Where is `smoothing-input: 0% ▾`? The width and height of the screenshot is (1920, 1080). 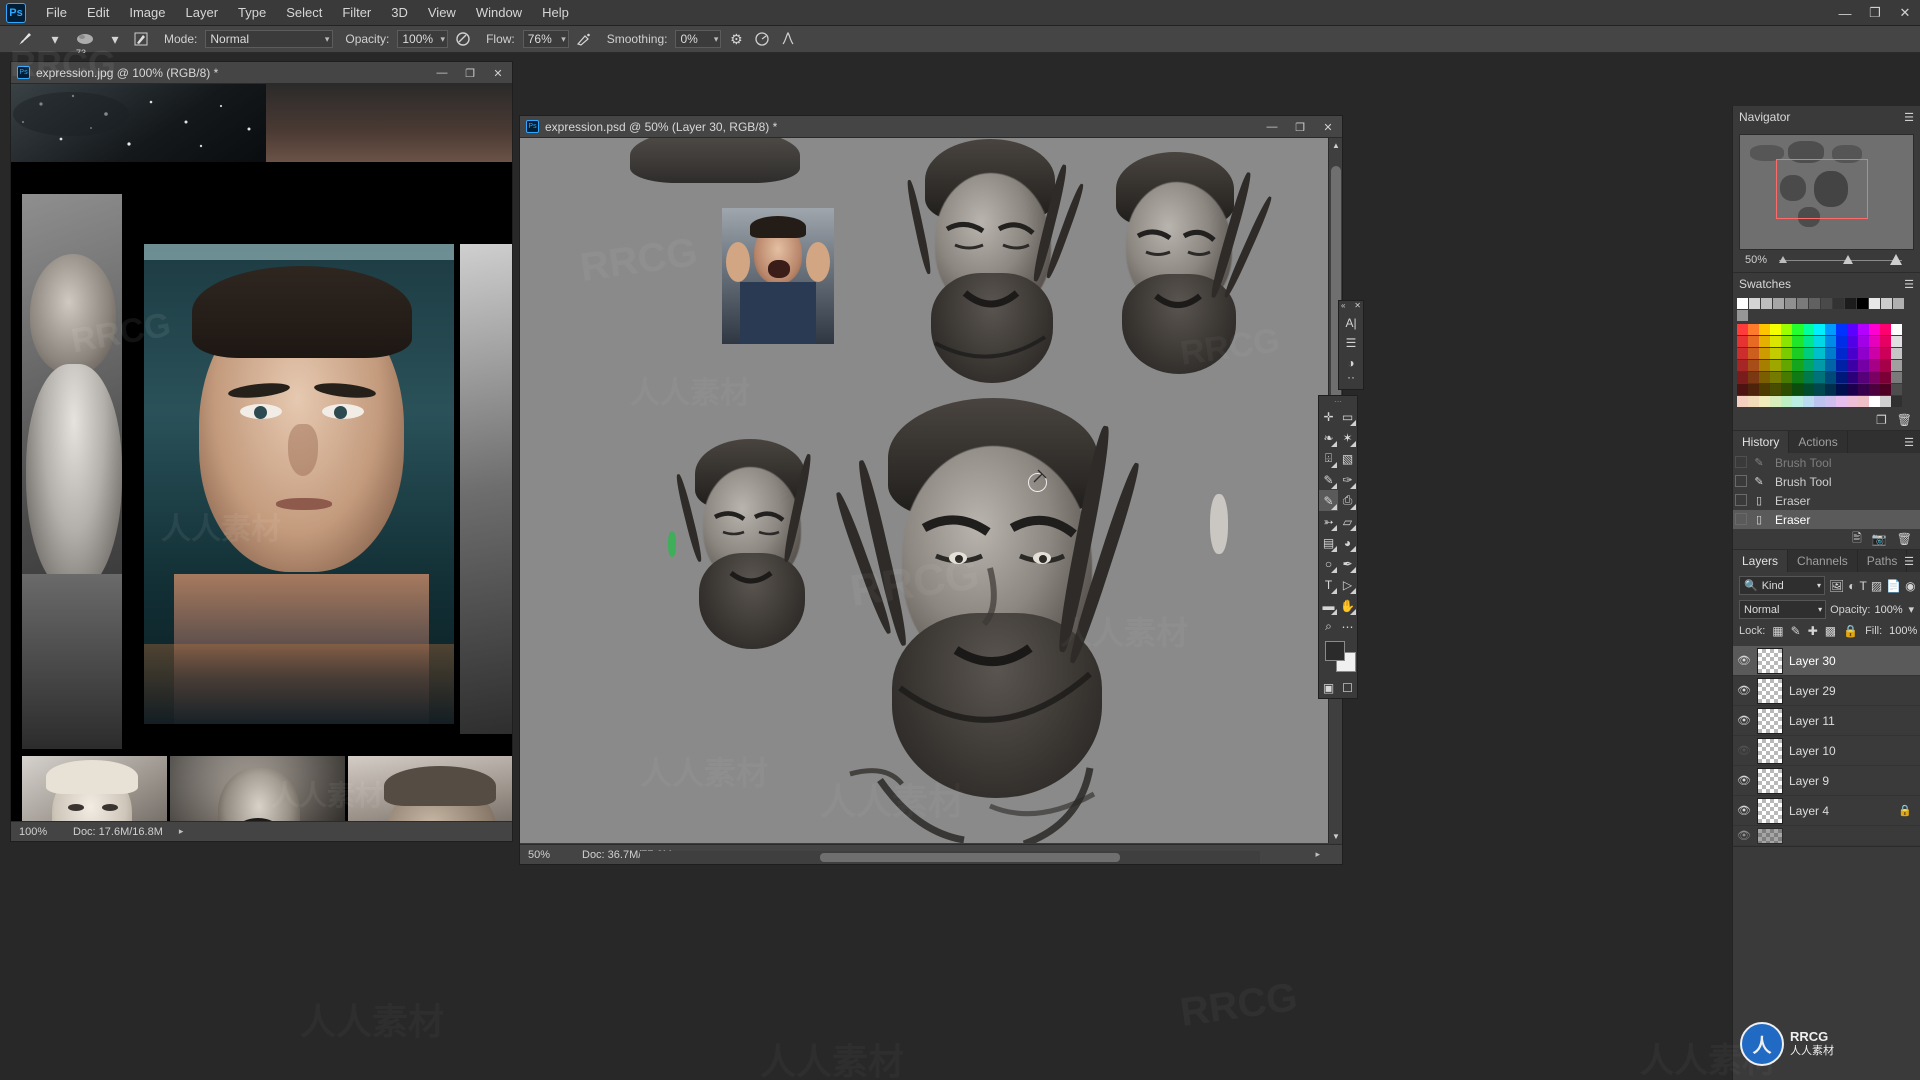
smoothing-input: 0% ▾ is located at coordinates (698, 39).